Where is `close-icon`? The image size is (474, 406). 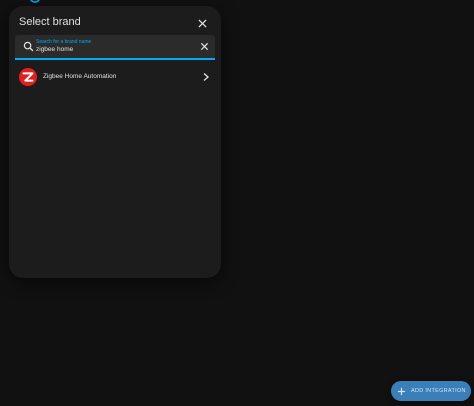 close-icon is located at coordinates (202, 23).